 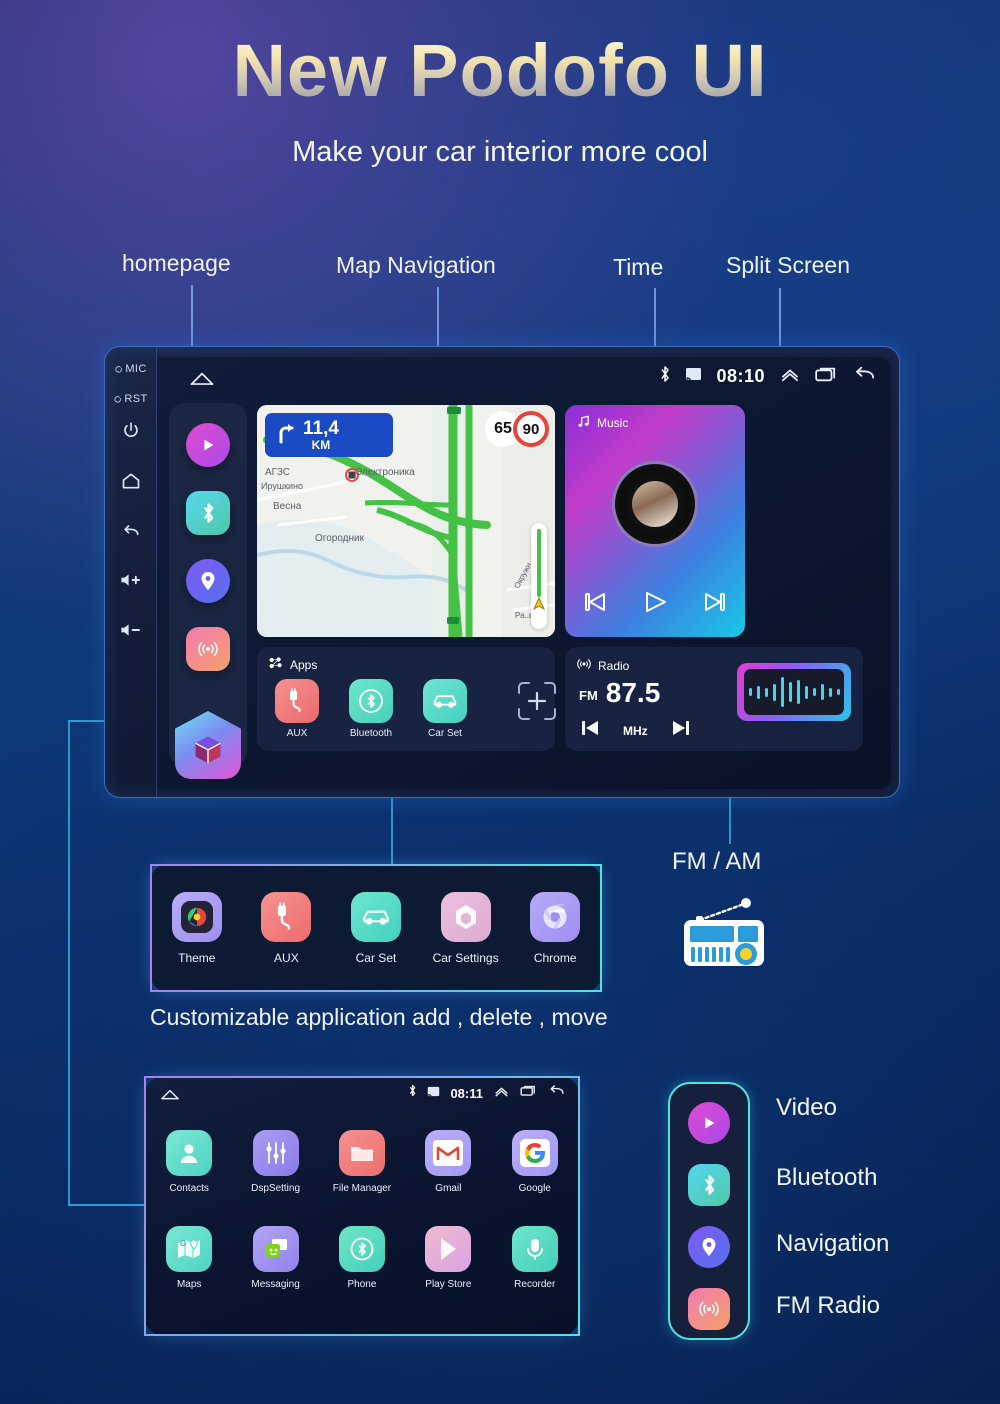 I want to click on app-drawer-button, so click(x=208, y=745).